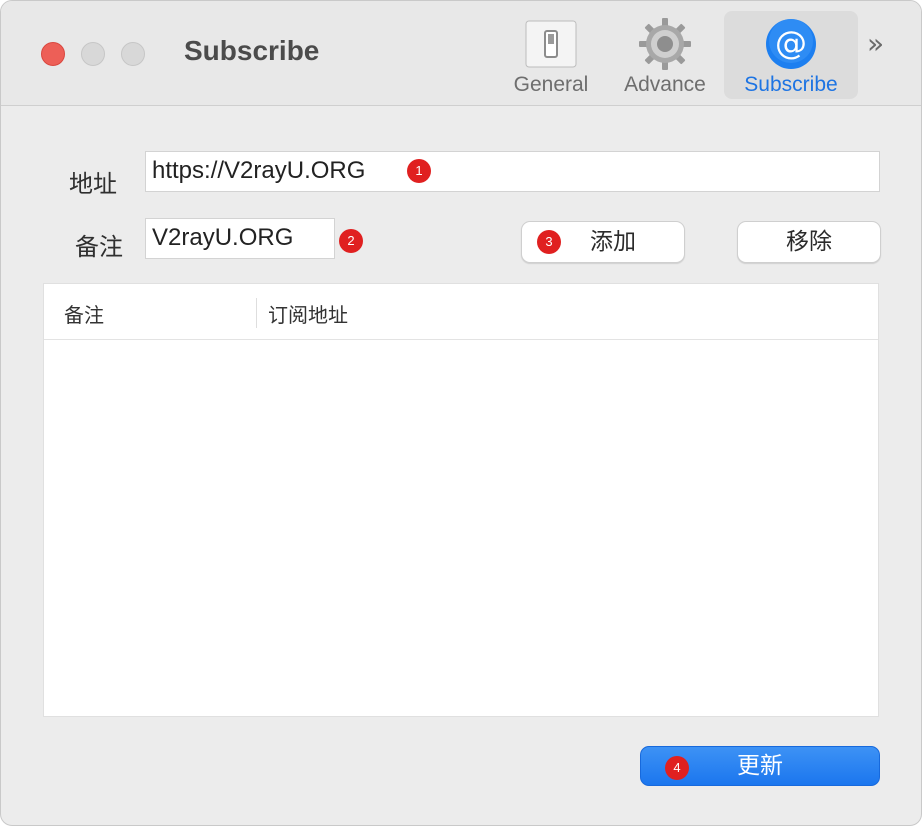 The width and height of the screenshot is (922, 826). I want to click on remove-button-label: 移除, so click(809, 242).